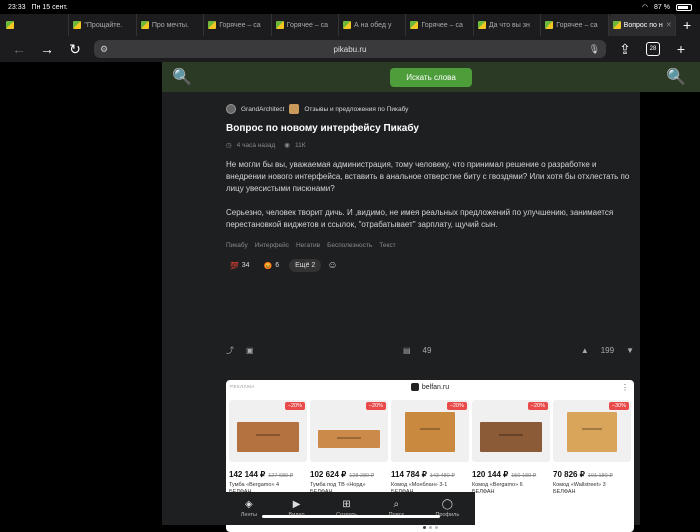 The height and width of the screenshot is (532, 700). What do you see at coordinates (653, 49) in the screenshot?
I see `tab-switcher-button: 28` at bounding box center [653, 49].